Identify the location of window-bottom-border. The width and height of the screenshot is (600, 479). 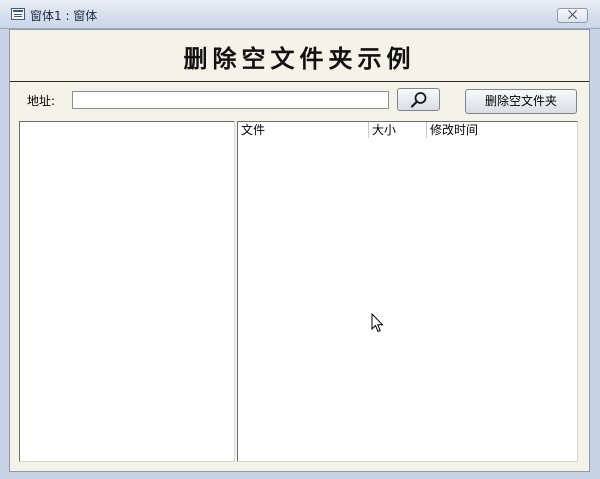
(300, 475).